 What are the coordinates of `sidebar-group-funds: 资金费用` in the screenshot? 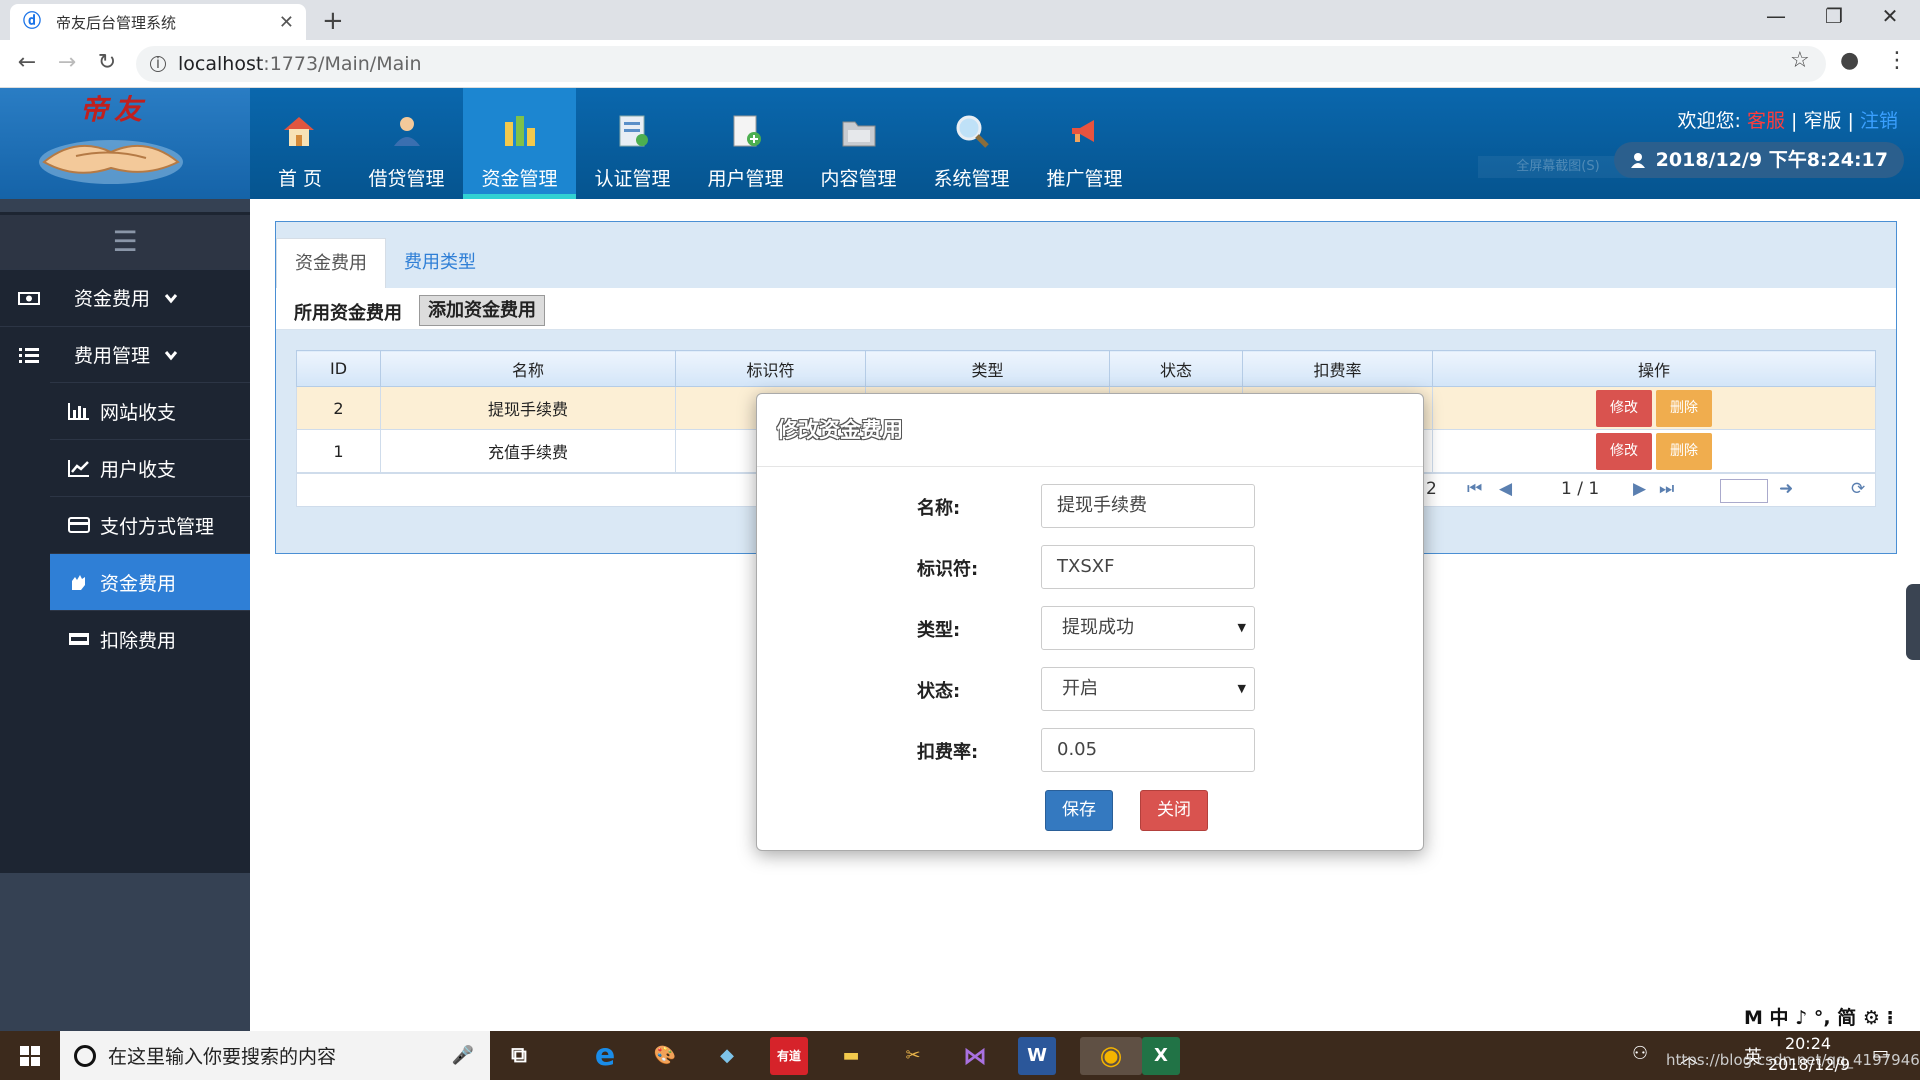 It's located at (125, 297).